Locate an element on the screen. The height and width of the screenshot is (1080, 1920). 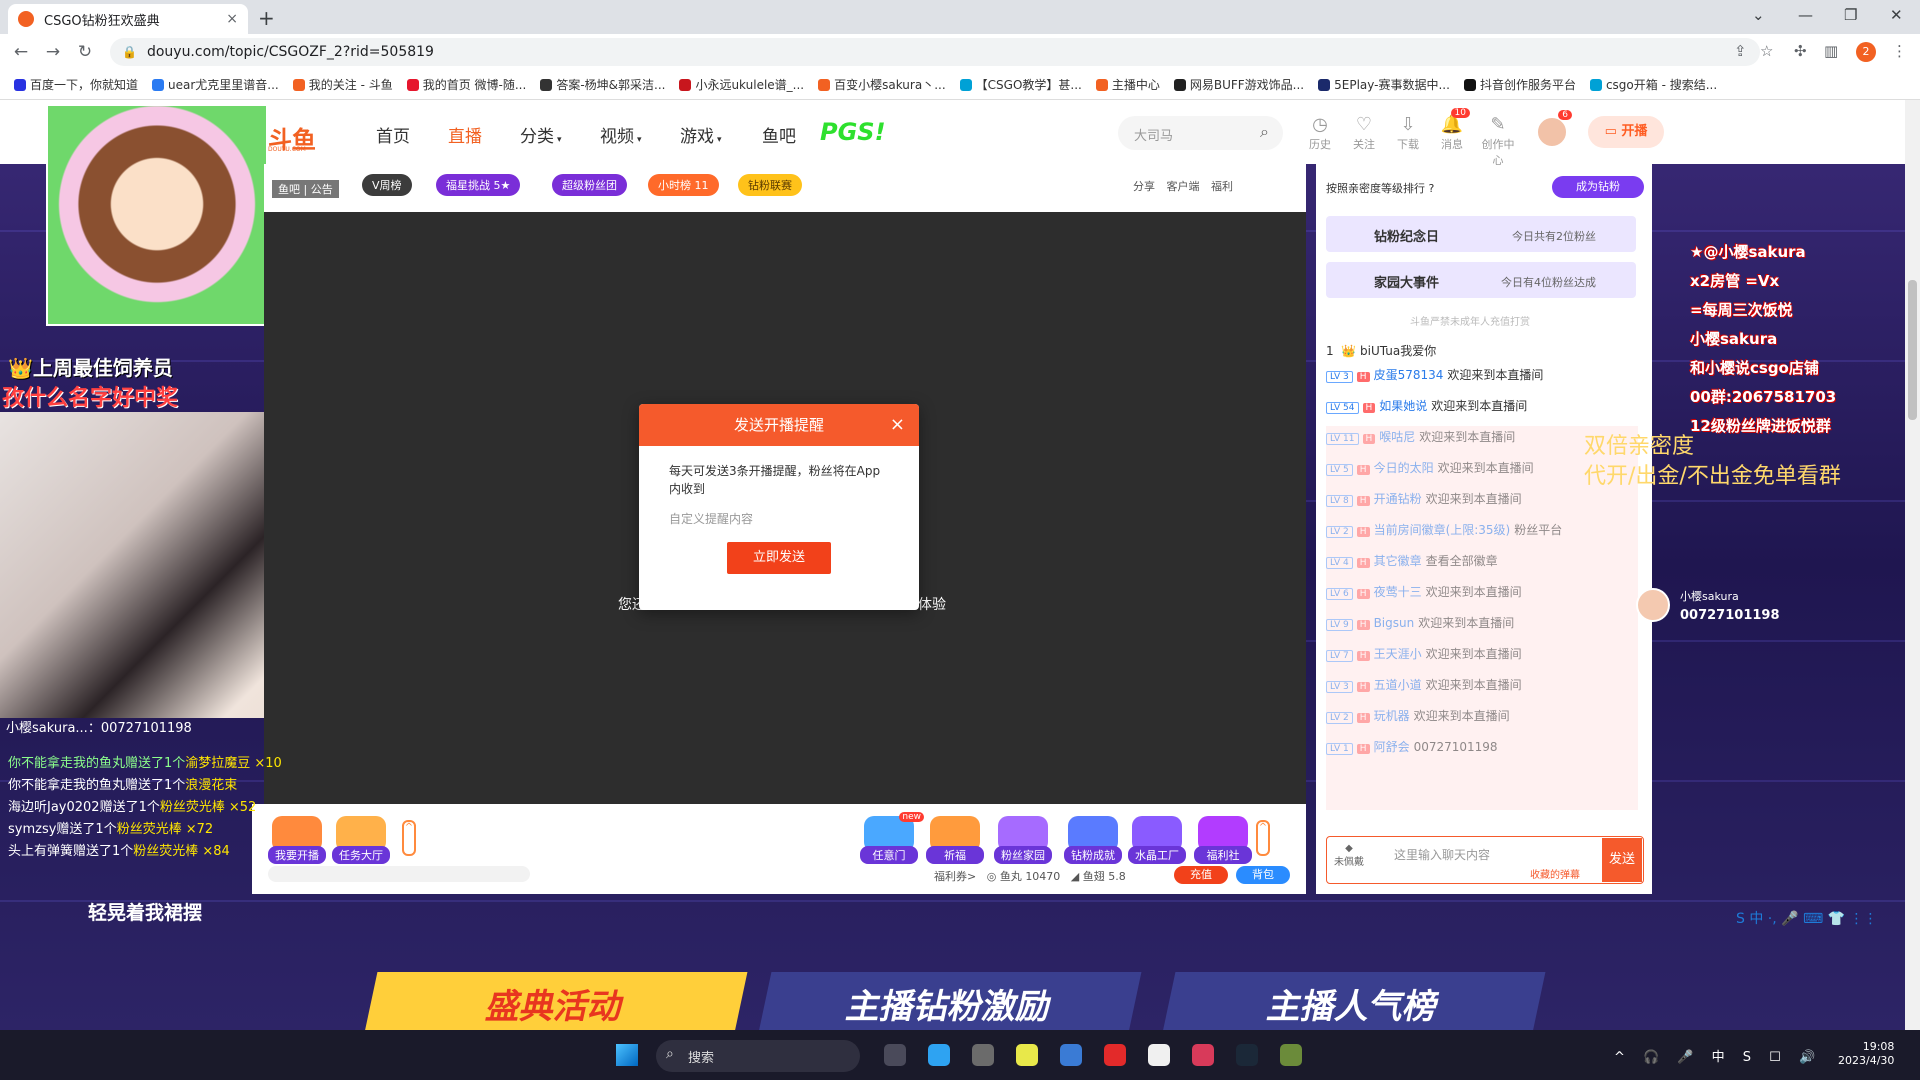
search-input: 大司马 ⌕ is located at coordinates (1200, 133).